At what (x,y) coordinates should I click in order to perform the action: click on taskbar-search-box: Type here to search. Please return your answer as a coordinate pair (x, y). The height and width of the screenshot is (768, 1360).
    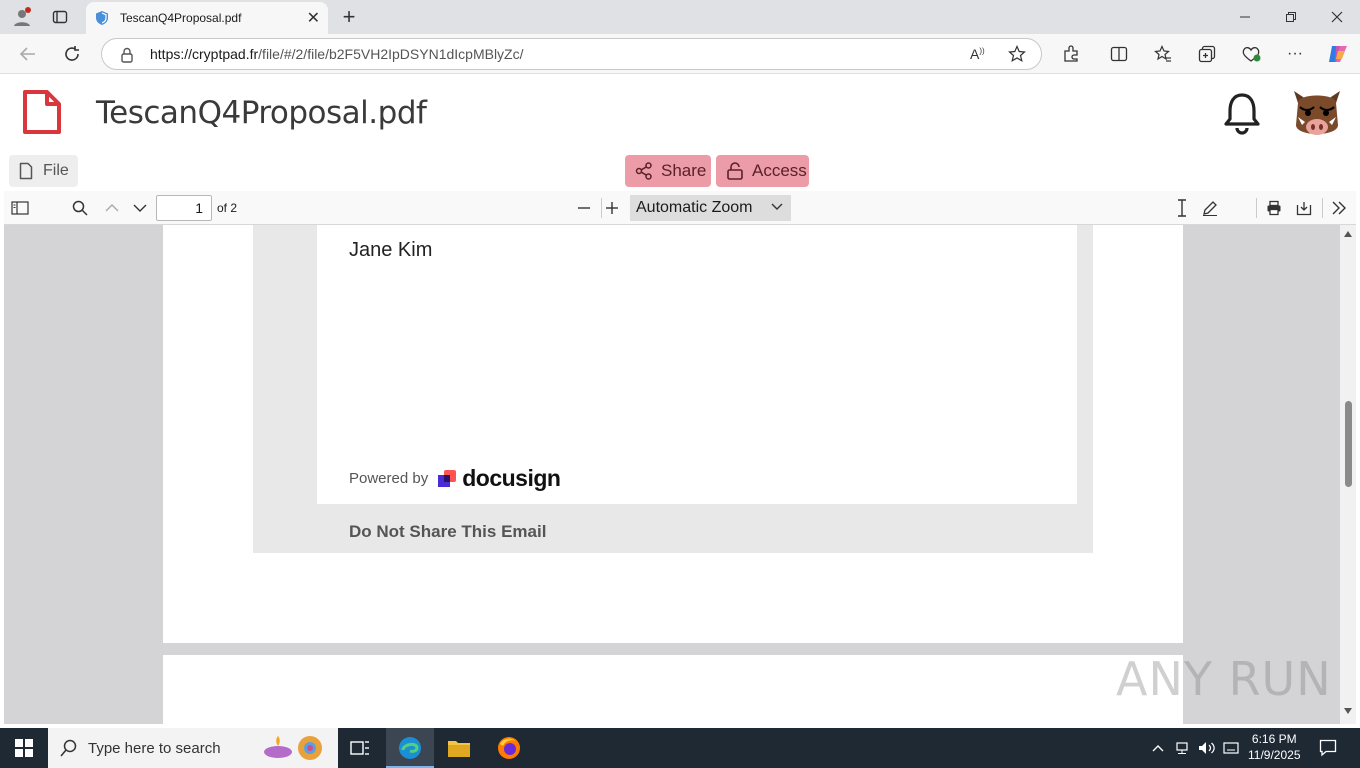
    Looking at the image, I should click on (193, 748).